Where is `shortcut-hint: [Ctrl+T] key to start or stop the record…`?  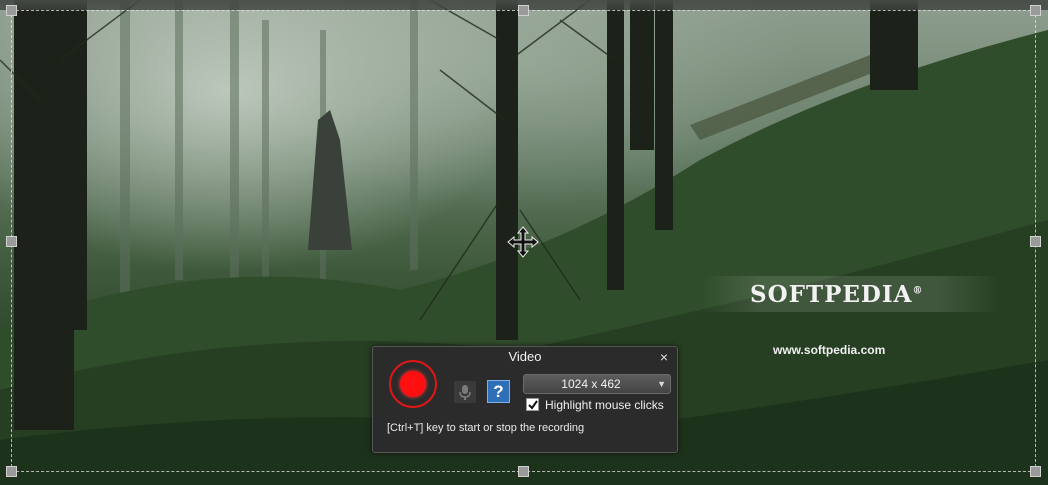
shortcut-hint: [Ctrl+T] key to start or stop the record… is located at coordinates (486, 428).